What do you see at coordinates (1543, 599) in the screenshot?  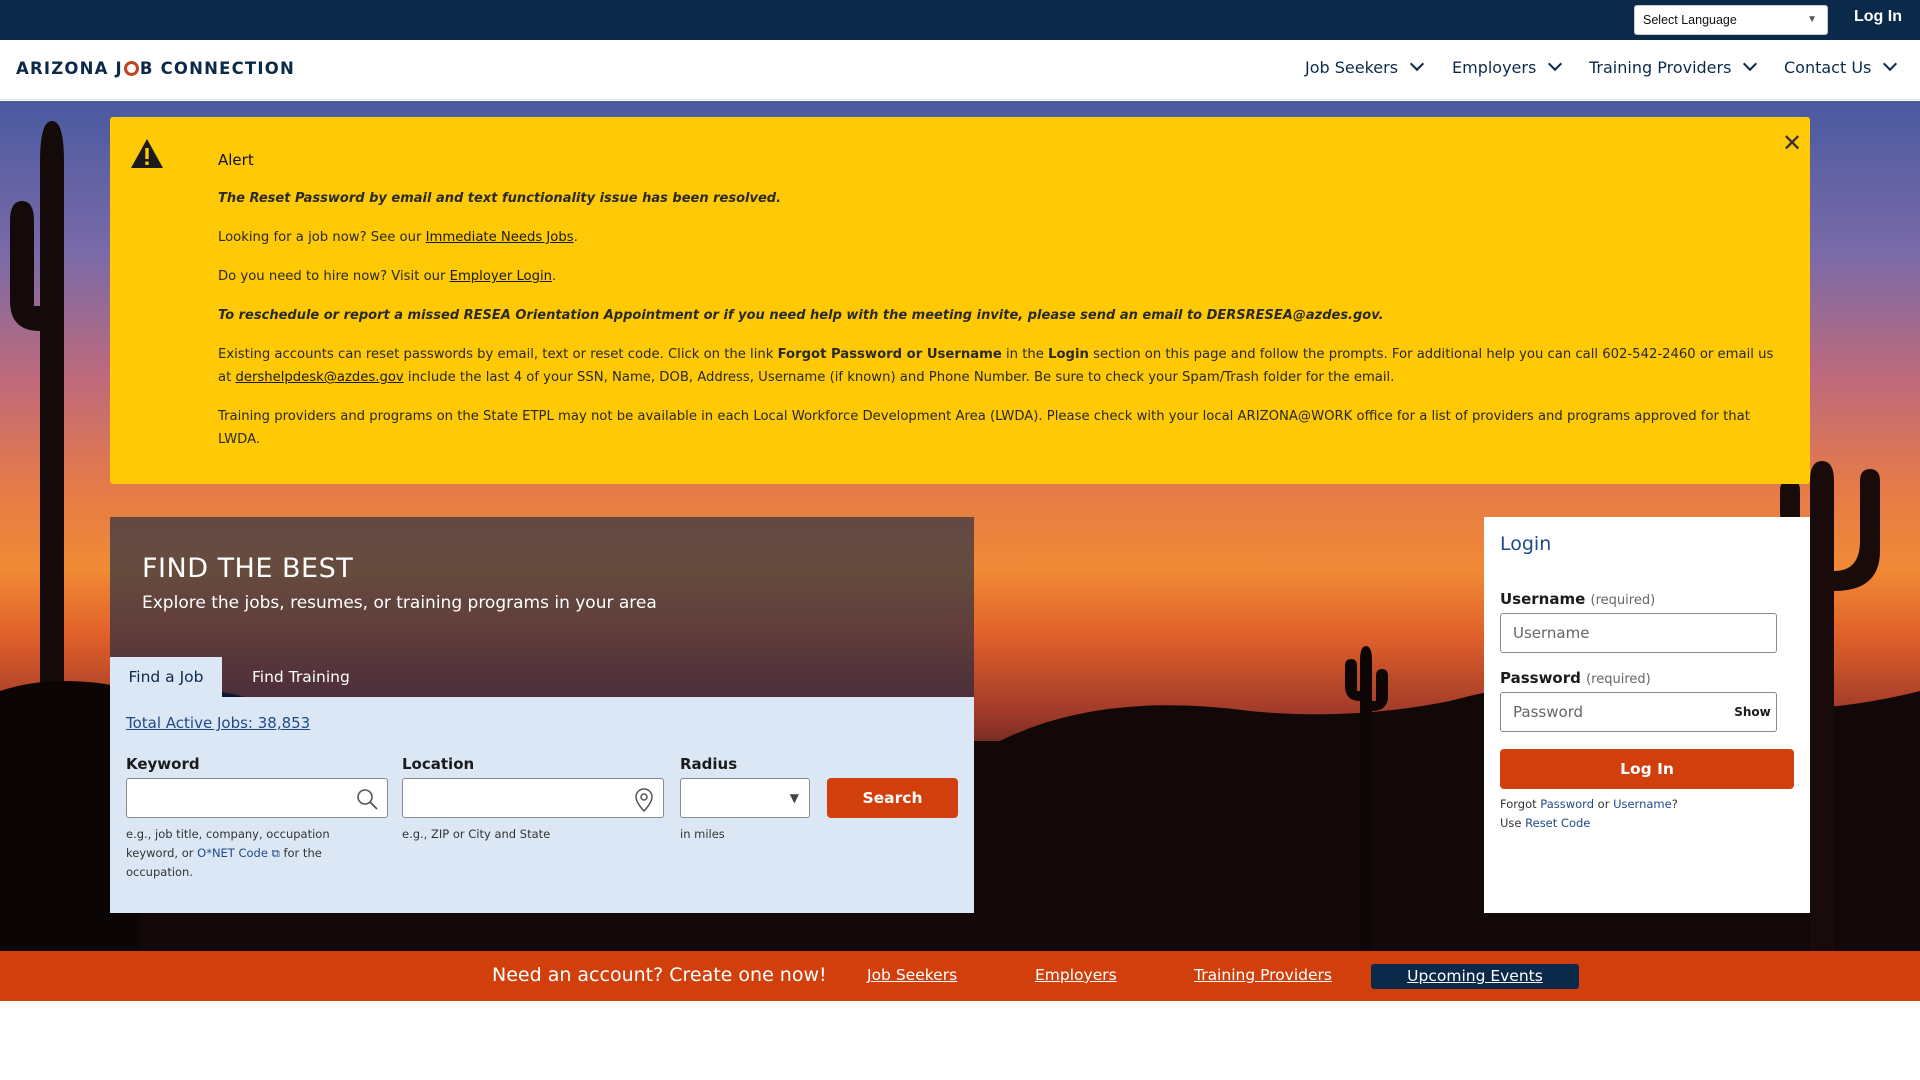 I see `username-label-text: Username` at bounding box center [1543, 599].